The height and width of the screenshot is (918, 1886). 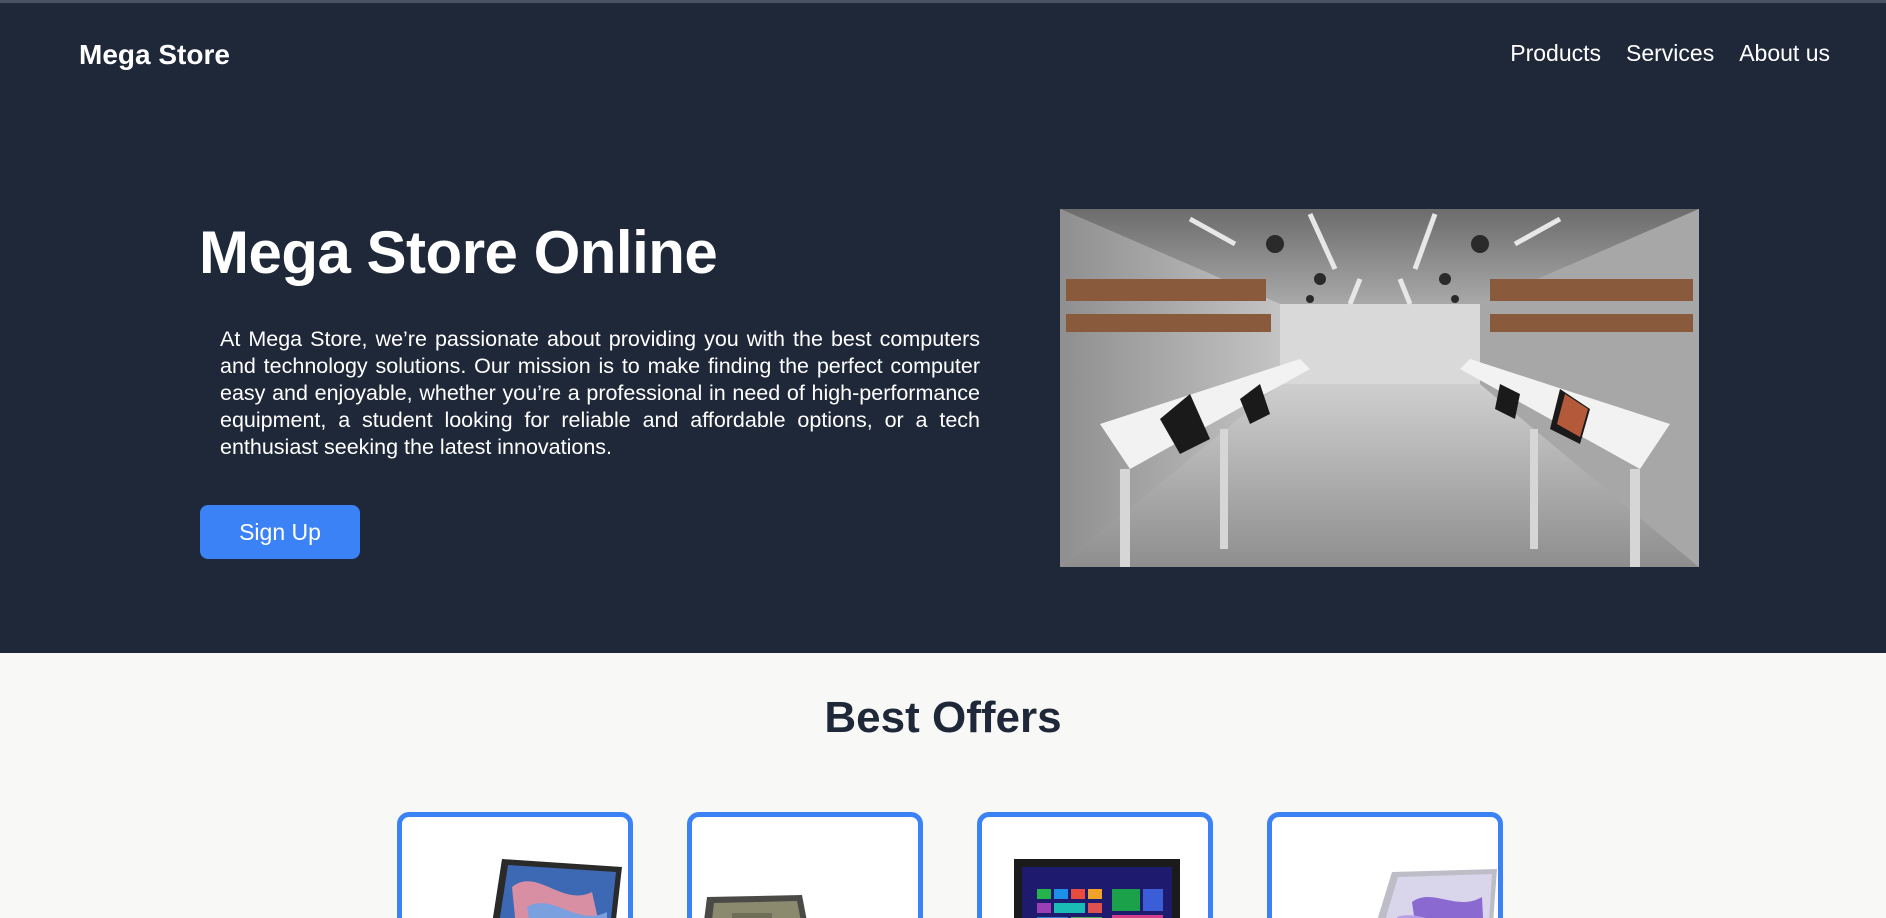 What do you see at coordinates (458, 252) in the screenshot?
I see `hero-title: Mega Store Online` at bounding box center [458, 252].